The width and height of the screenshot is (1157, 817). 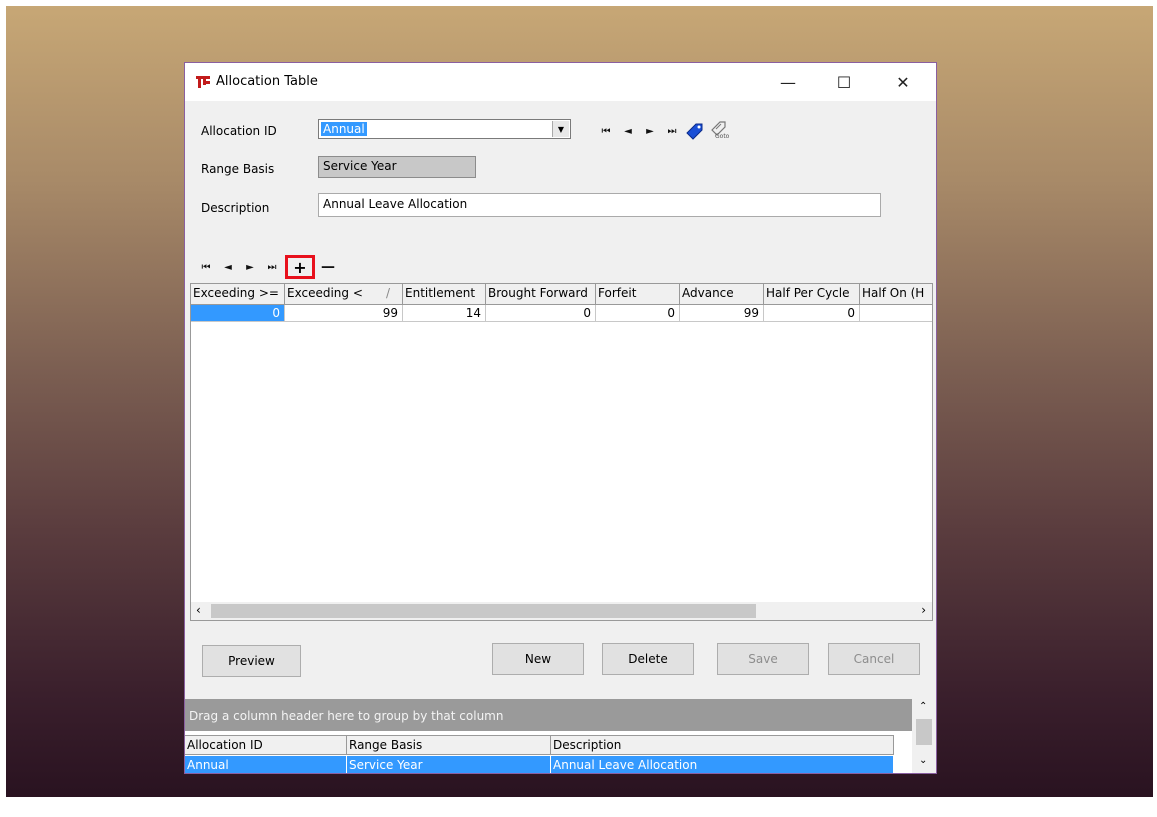 What do you see at coordinates (444, 313) in the screenshot?
I see `grid-cell: 14` at bounding box center [444, 313].